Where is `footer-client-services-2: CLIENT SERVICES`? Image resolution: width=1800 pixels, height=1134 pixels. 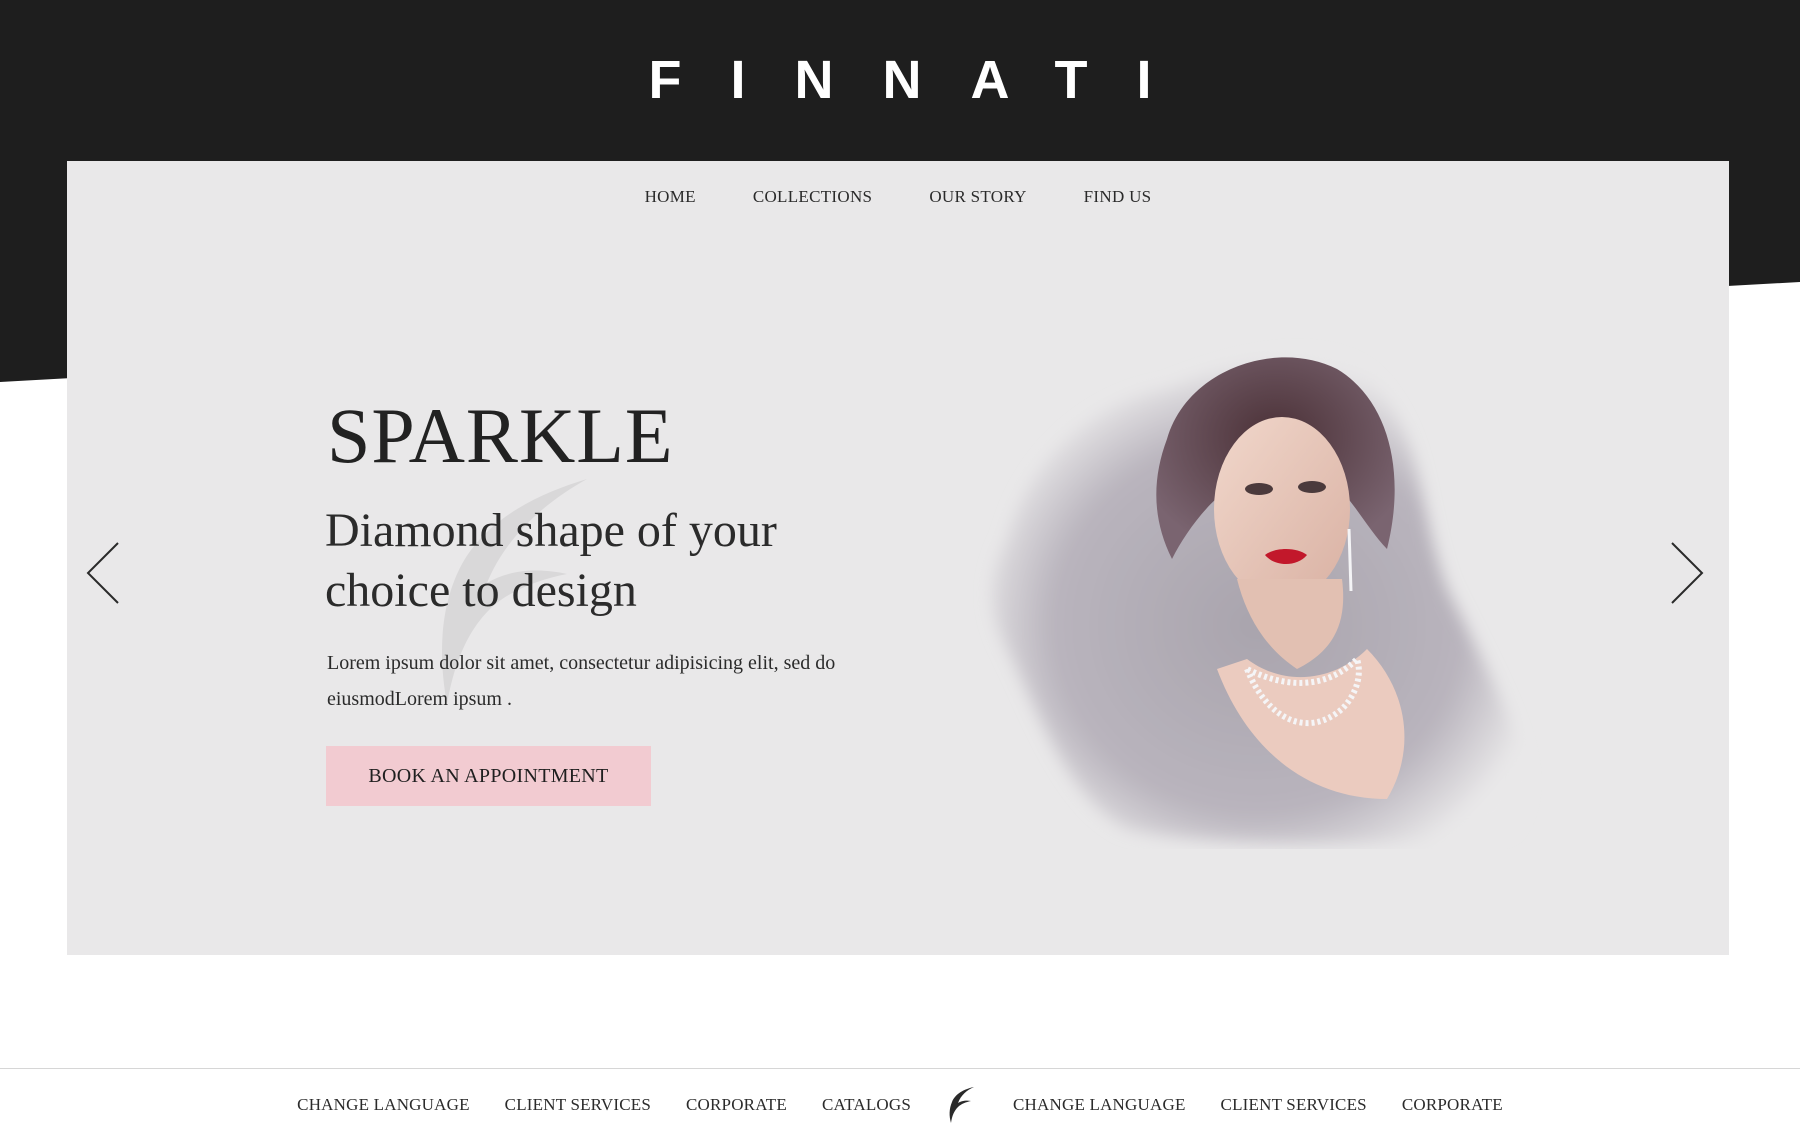
footer-client-services-2: CLIENT SERVICES is located at coordinates (1294, 1105).